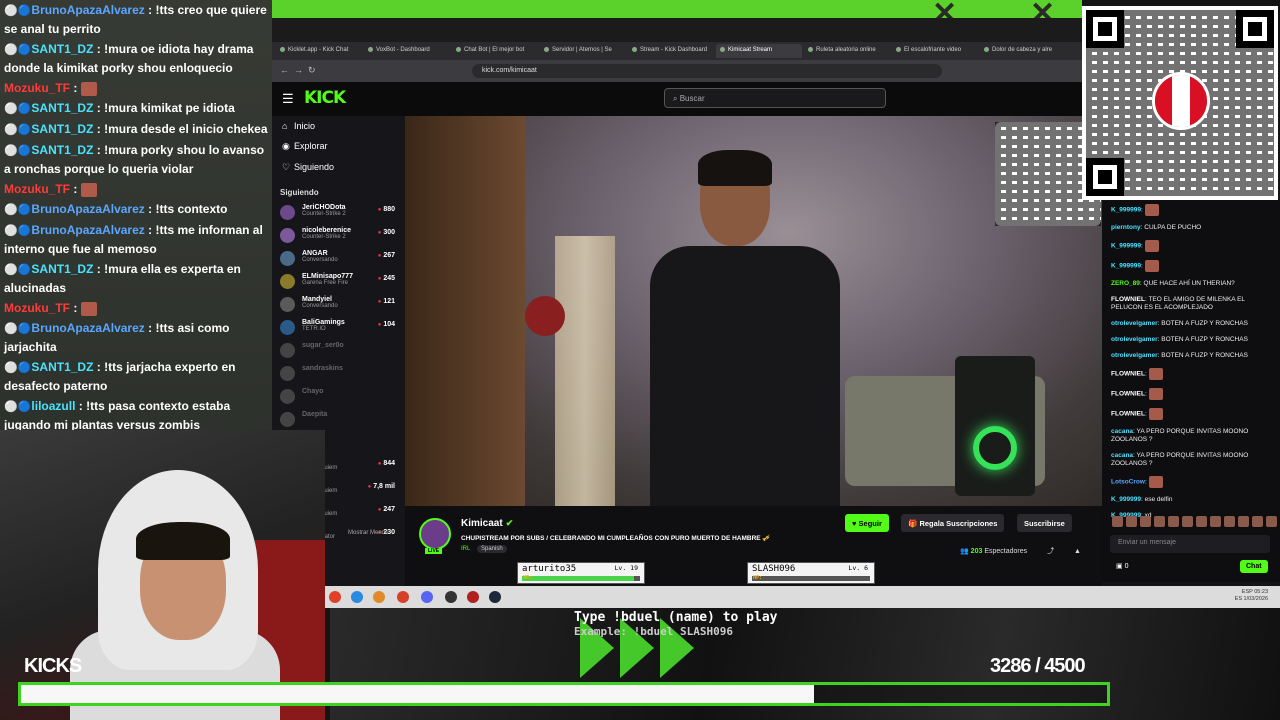 This screenshot has width=1280, height=720. I want to click on followed-channel: BaliGamingsTETR.IO104, so click(338, 327).